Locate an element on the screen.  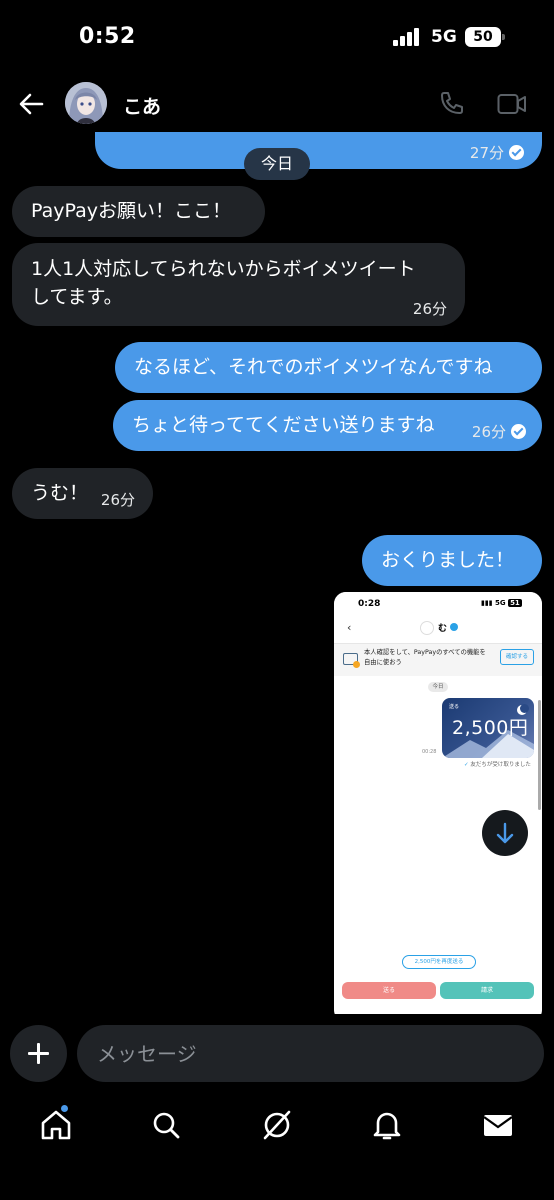
message-composer is located at coordinates (310, 1053).